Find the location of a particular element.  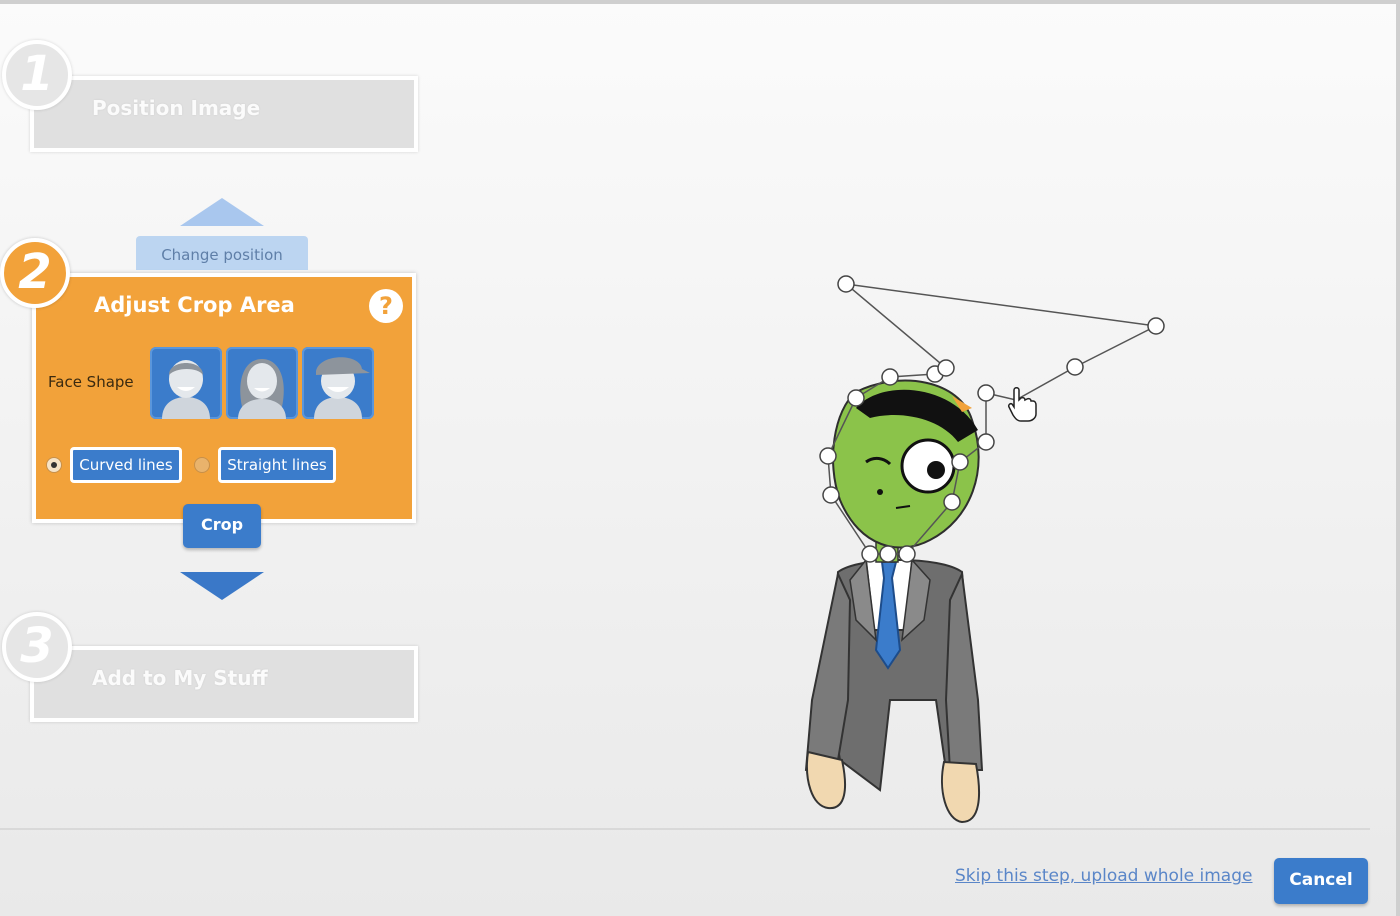

hand-cursor-icon is located at coordinates (1022, 404).